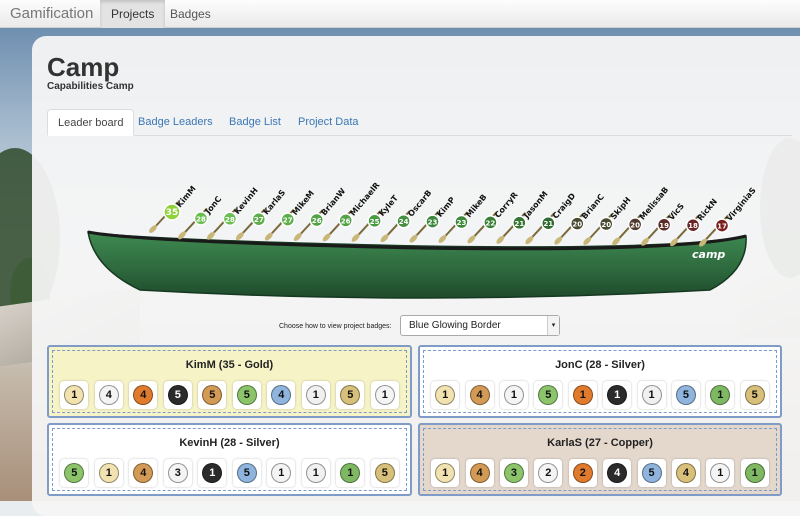  Describe the element at coordinates (229, 365) in the screenshot. I see `player-card-title: KimM (35 - Gold)` at that location.